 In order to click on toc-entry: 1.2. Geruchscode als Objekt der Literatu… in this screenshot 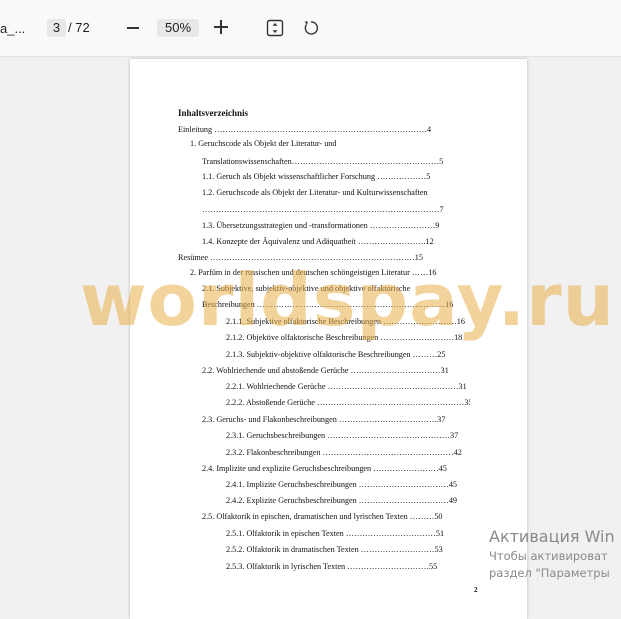, I will do `click(315, 192)`.